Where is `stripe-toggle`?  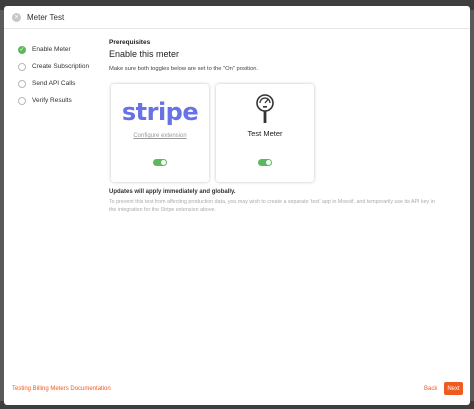
stripe-toggle is located at coordinates (160, 162).